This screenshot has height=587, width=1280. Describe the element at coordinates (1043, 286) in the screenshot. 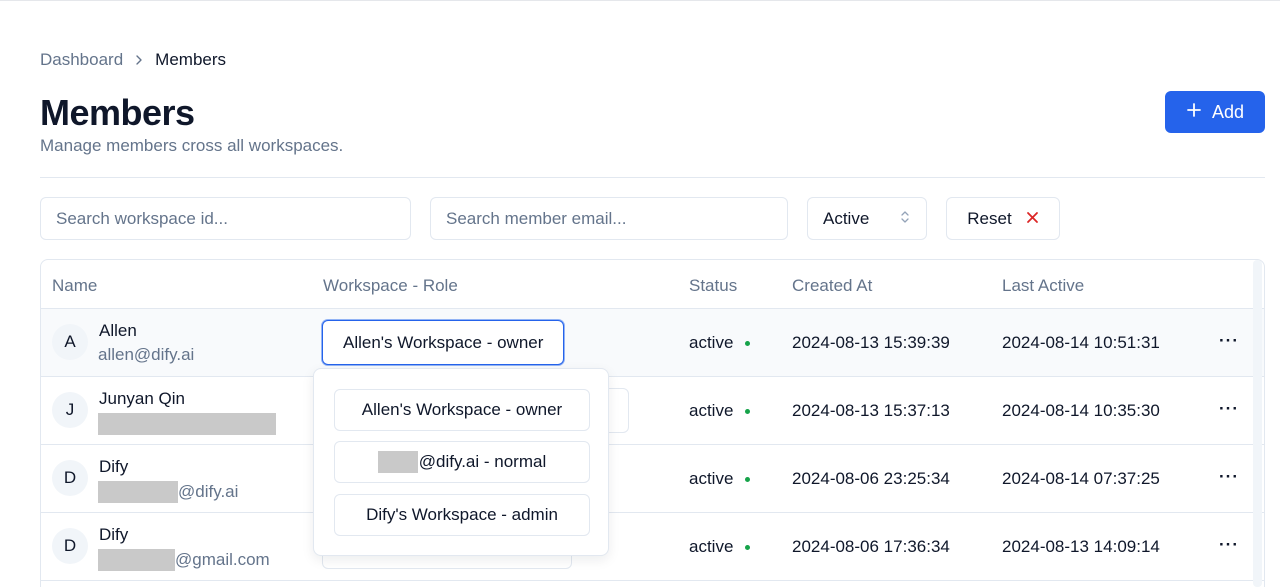

I see `column-header-last-active: Last Active` at that location.